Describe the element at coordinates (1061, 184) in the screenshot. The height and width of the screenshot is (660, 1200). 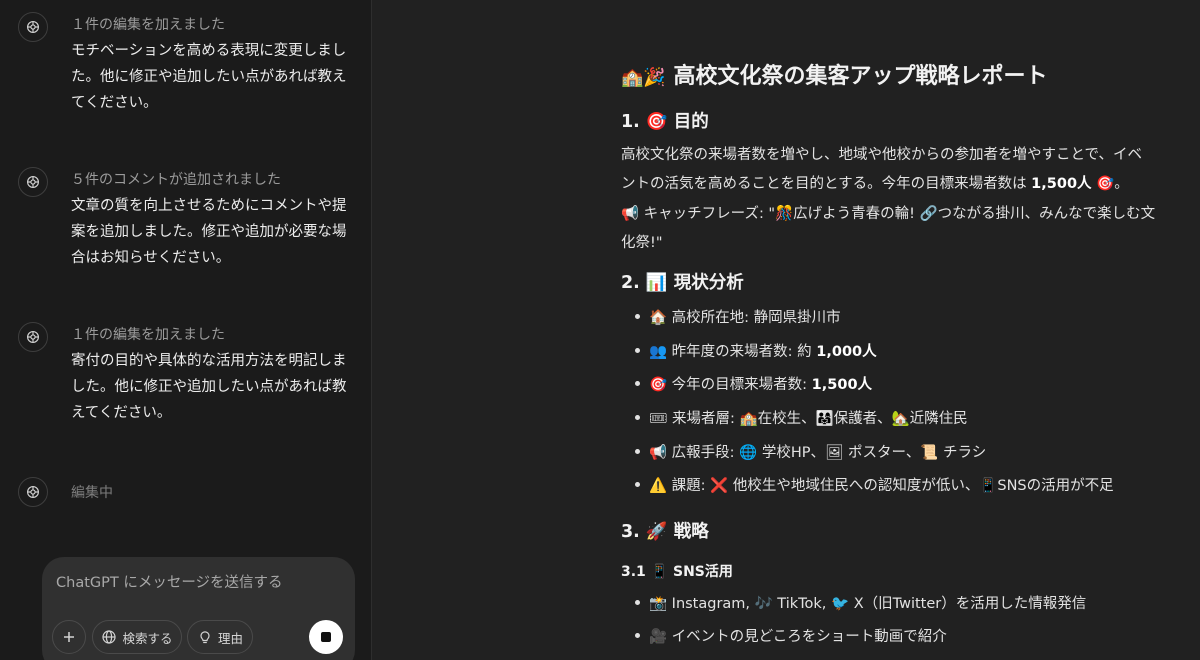
I see `target-number: 1,500人` at that location.